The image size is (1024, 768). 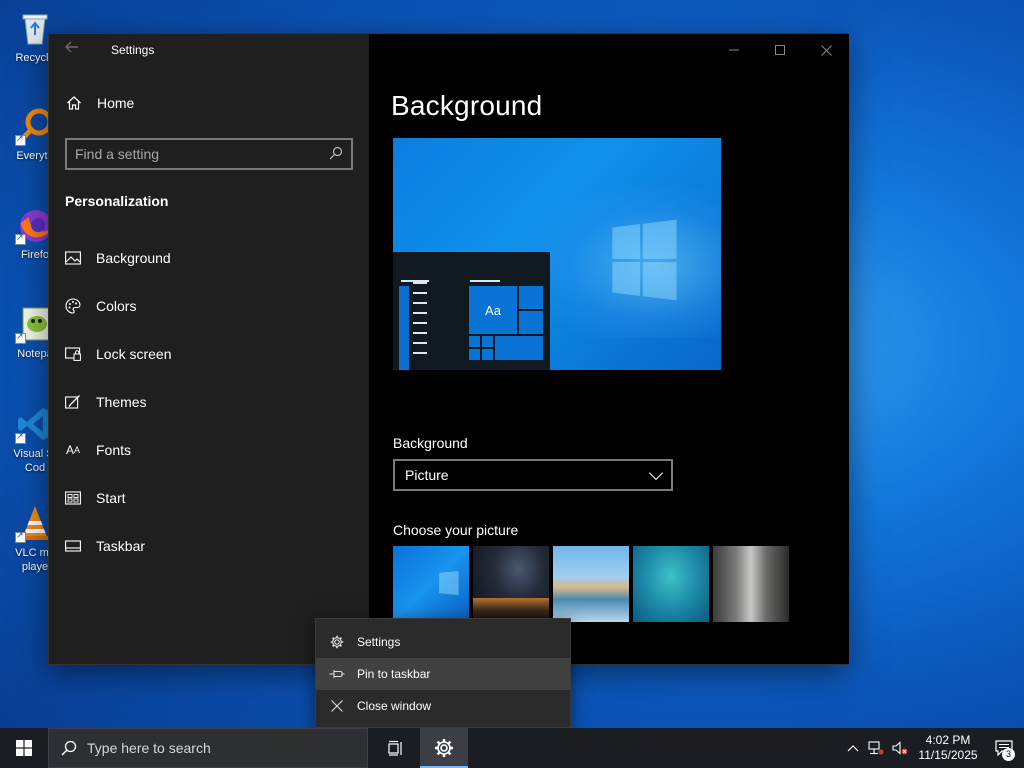 I want to click on chevron-down-icon, so click(x=656, y=472).